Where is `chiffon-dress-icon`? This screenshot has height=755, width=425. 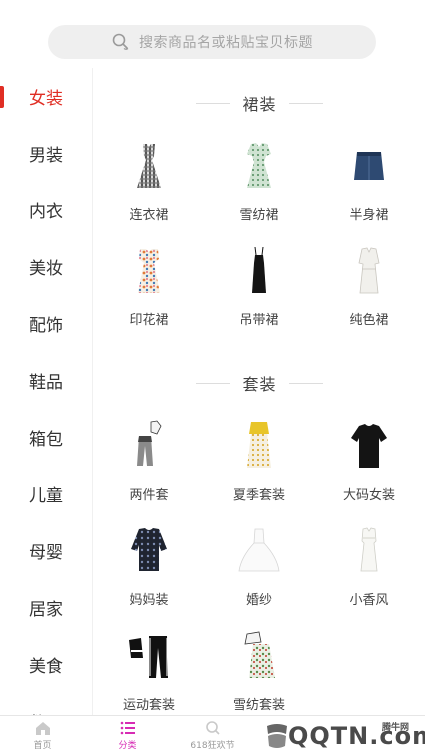
chiffon-dress-icon is located at coordinates (259, 166).